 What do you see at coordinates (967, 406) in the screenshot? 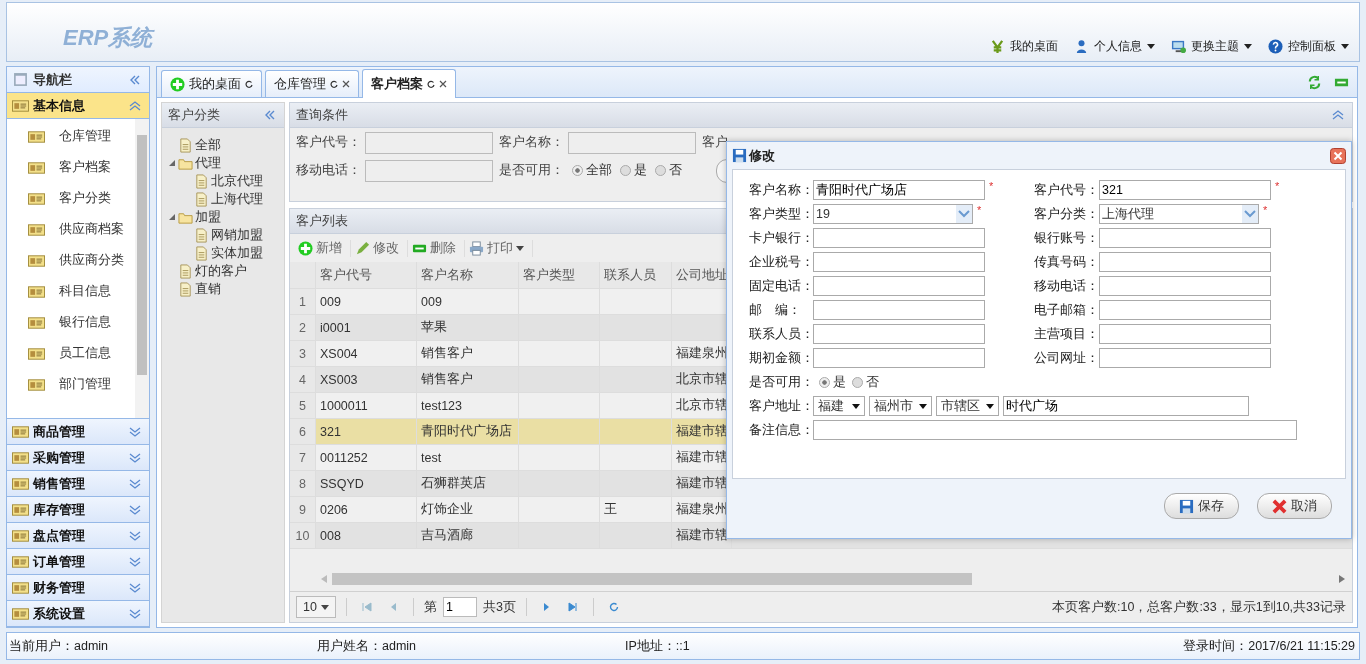
I see `dropdown-select: 市辖区` at bounding box center [967, 406].